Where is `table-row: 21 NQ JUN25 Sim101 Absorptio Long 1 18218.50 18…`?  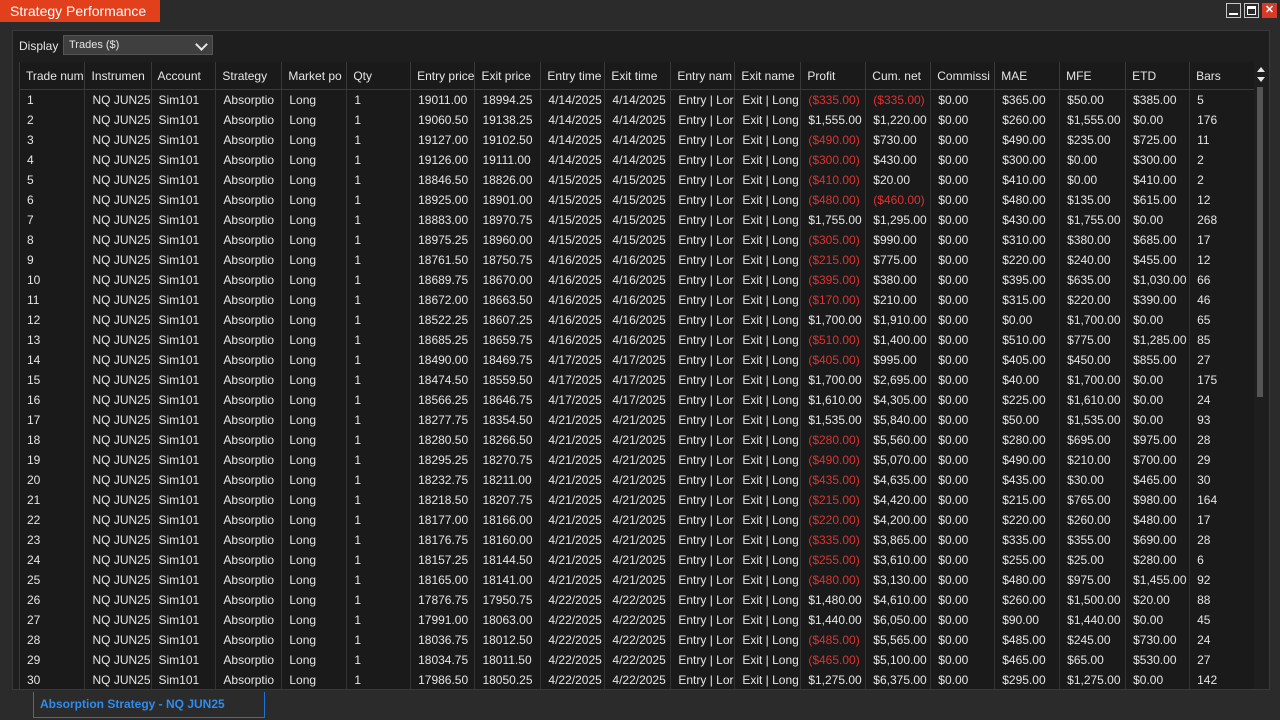
table-row: 21 NQ JUN25 Sim101 Absorptio Long 1 18218.50 18… is located at coordinates (637, 500).